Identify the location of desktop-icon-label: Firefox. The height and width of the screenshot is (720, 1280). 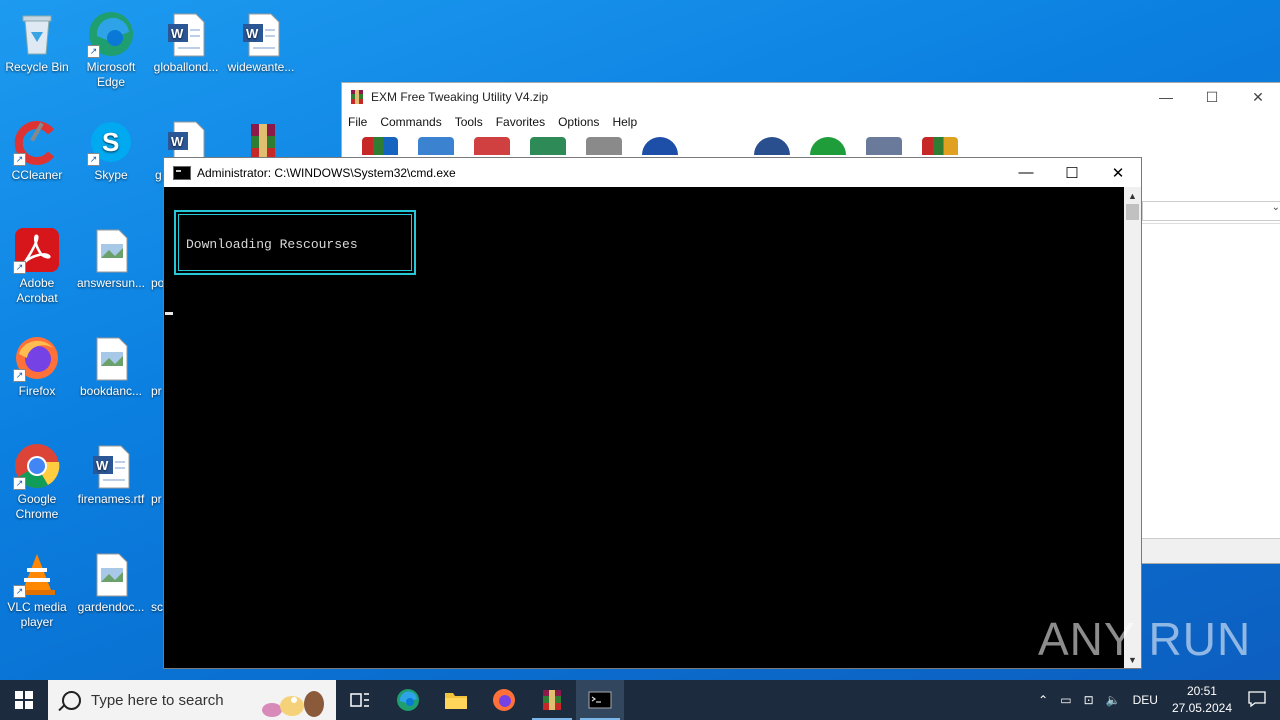
(37, 391).